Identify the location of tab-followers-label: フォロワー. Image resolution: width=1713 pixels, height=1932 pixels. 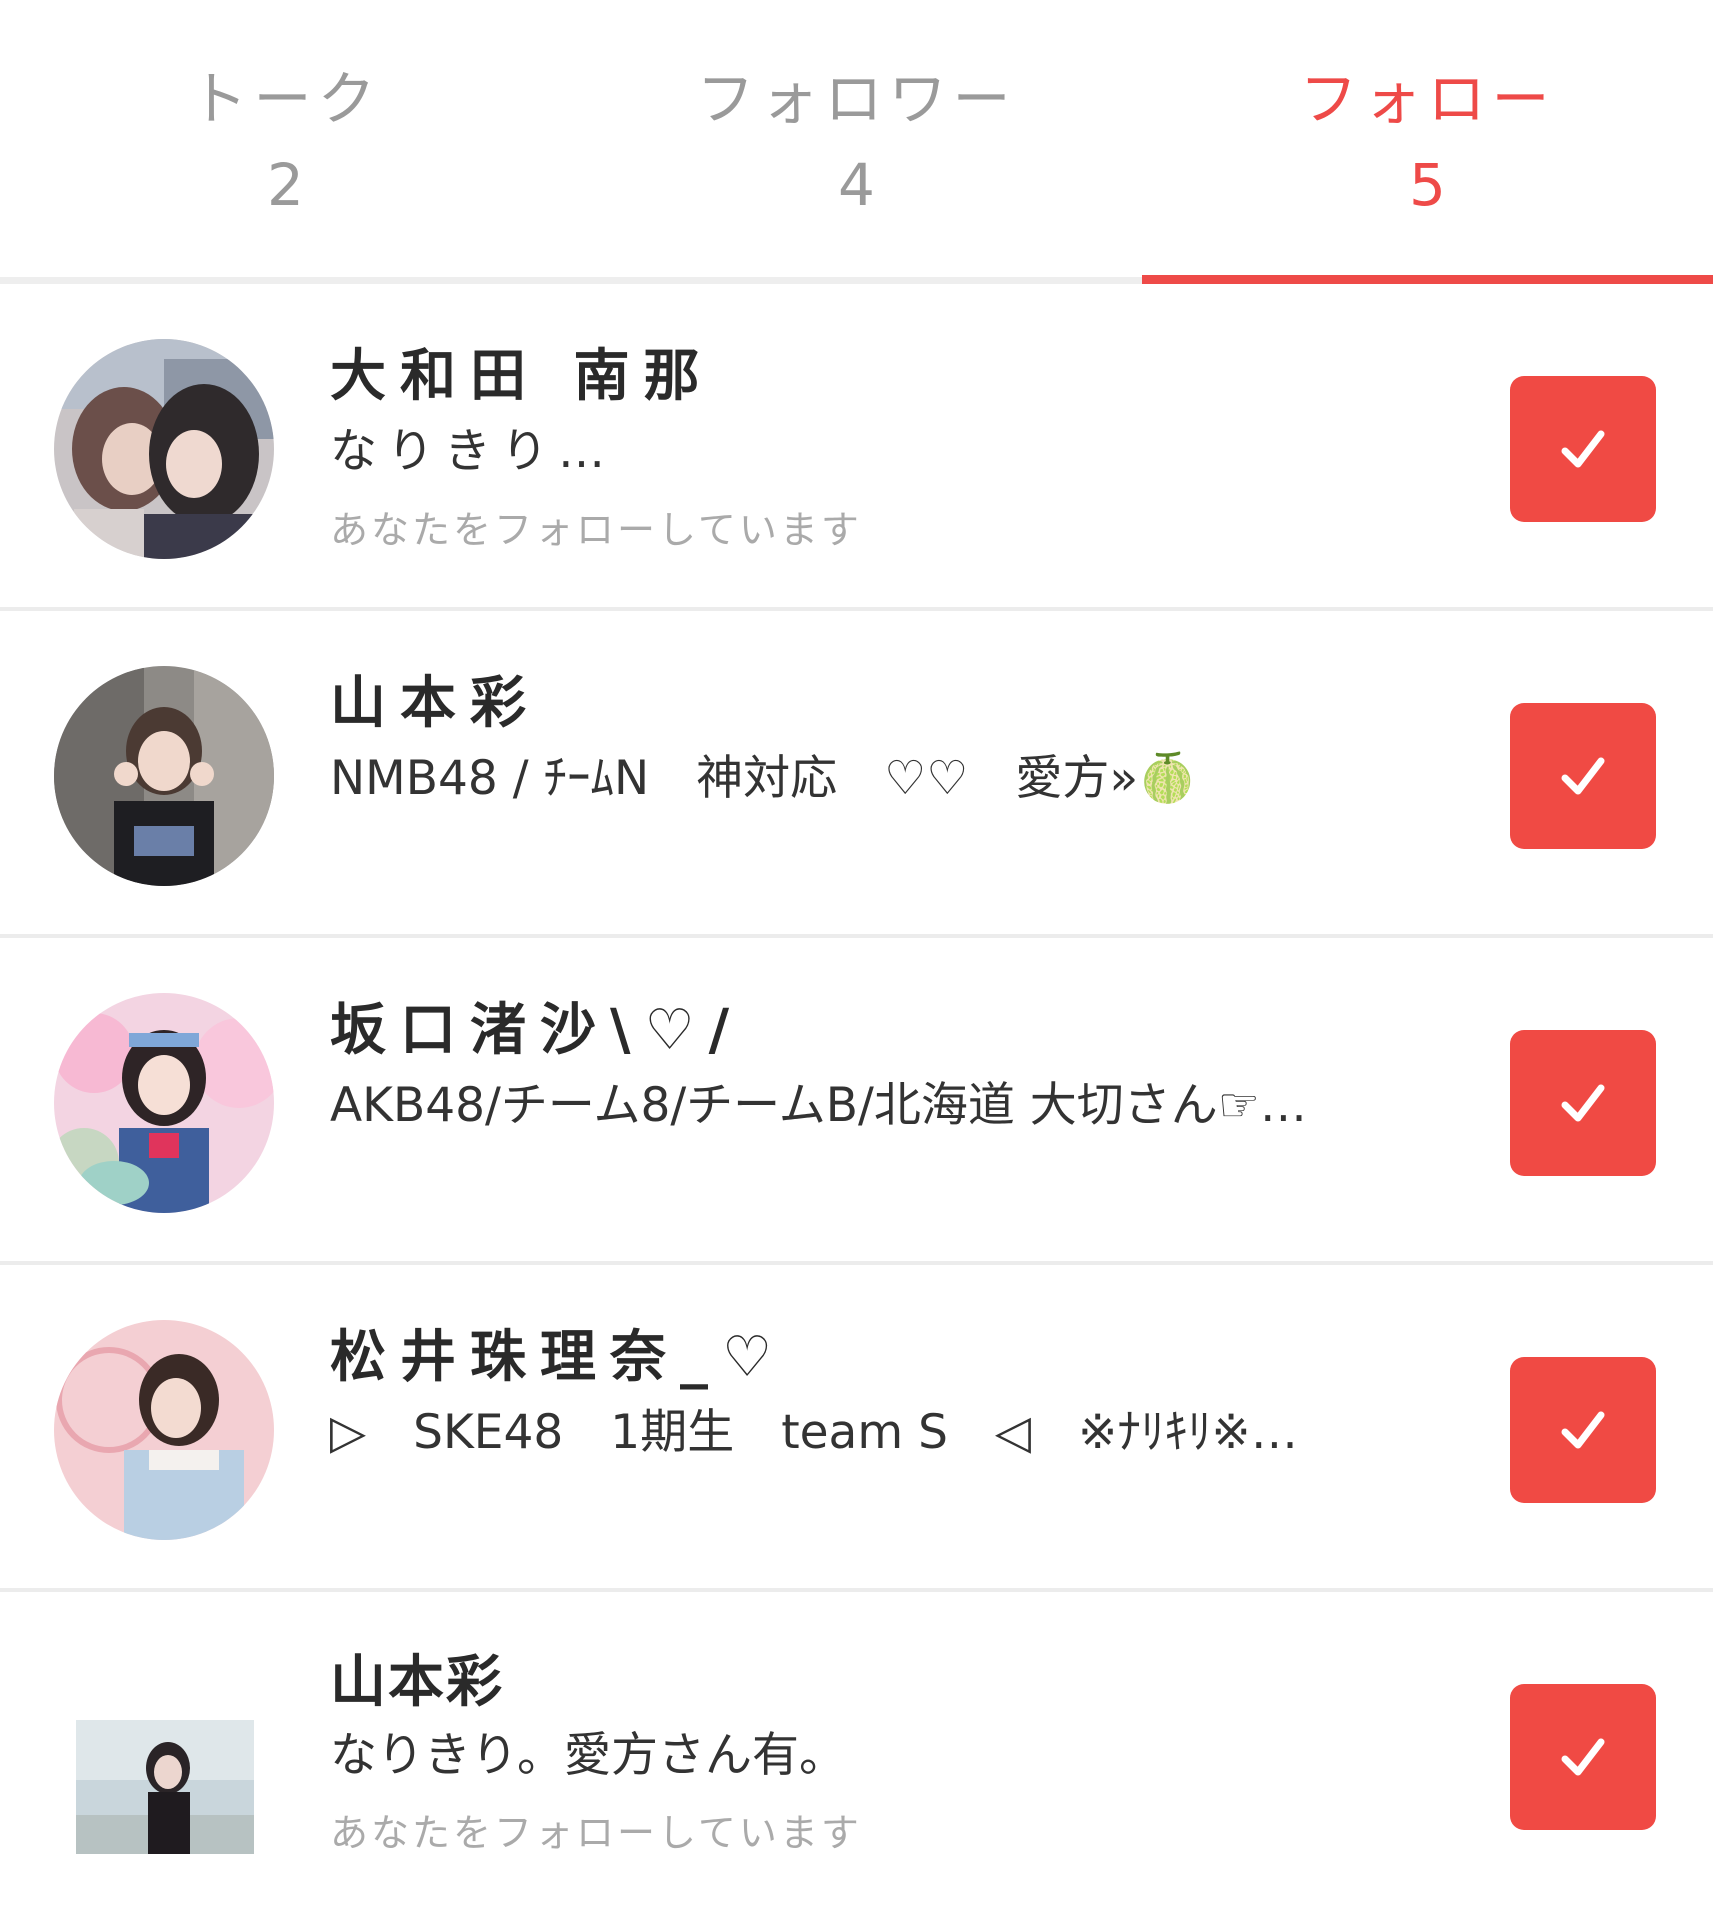
(856, 99).